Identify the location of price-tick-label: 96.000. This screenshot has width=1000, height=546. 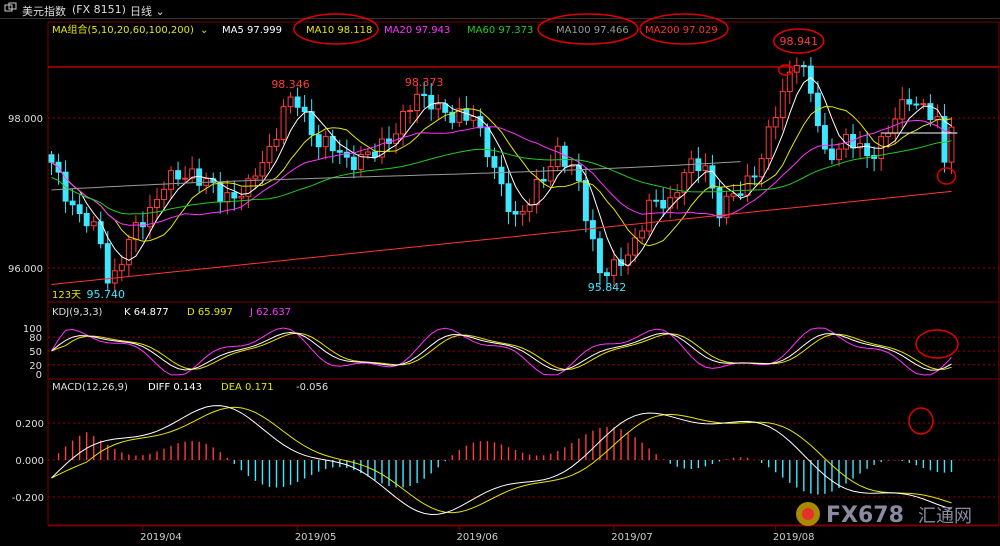
(25, 269).